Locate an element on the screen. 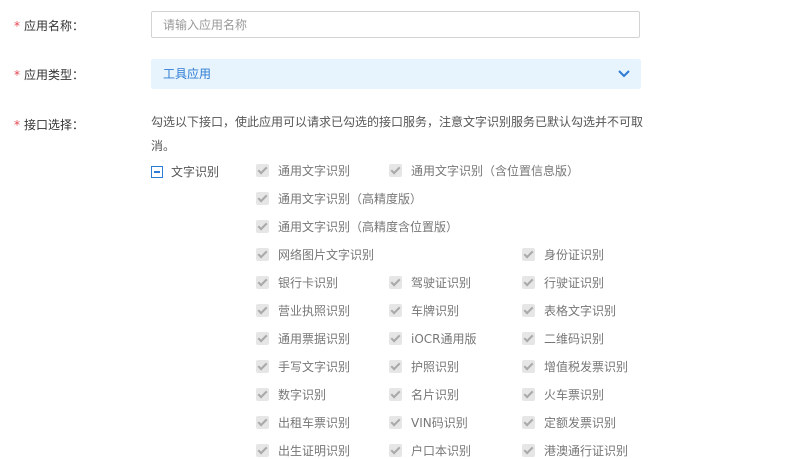  interface-option-label: 数字识别 is located at coordinates (302, 394).